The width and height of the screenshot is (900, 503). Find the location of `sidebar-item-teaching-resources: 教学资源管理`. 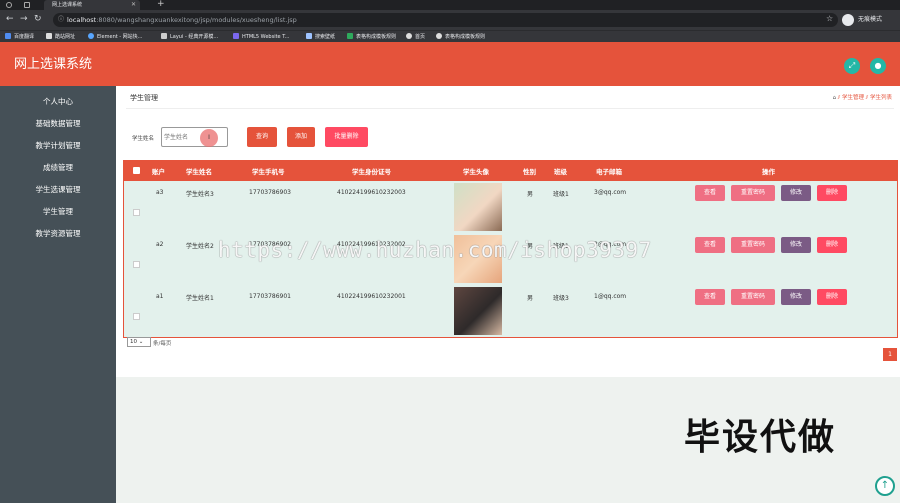

sidebar-item-teaching-resources: 教学资源管理 is located at coordinates (58, 234).